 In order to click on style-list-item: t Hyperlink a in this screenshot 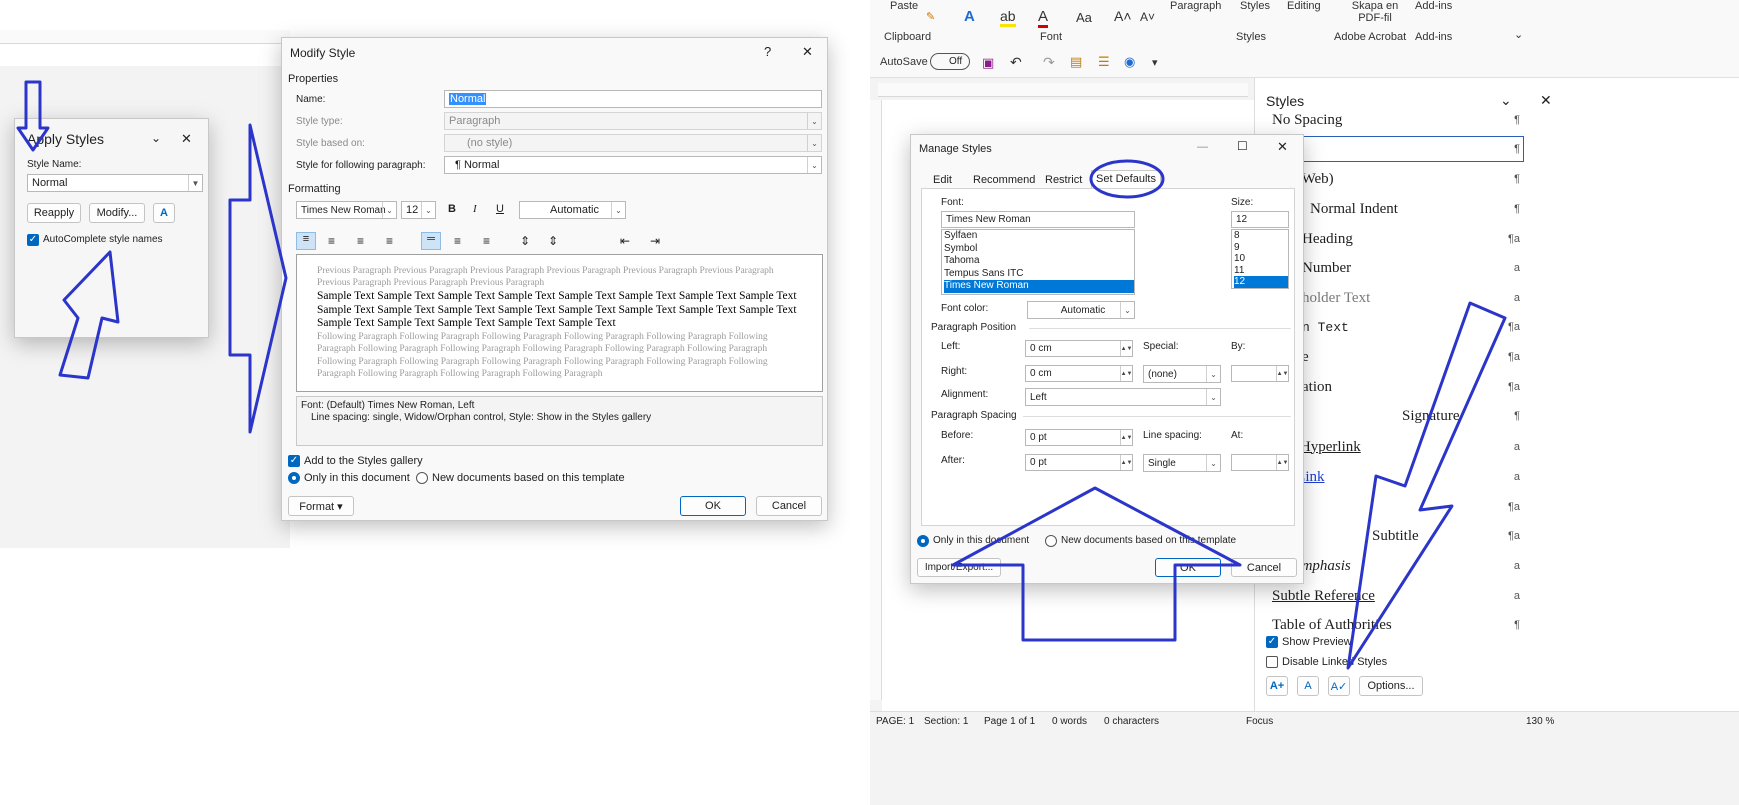, I will do `click(1401, 447)`.